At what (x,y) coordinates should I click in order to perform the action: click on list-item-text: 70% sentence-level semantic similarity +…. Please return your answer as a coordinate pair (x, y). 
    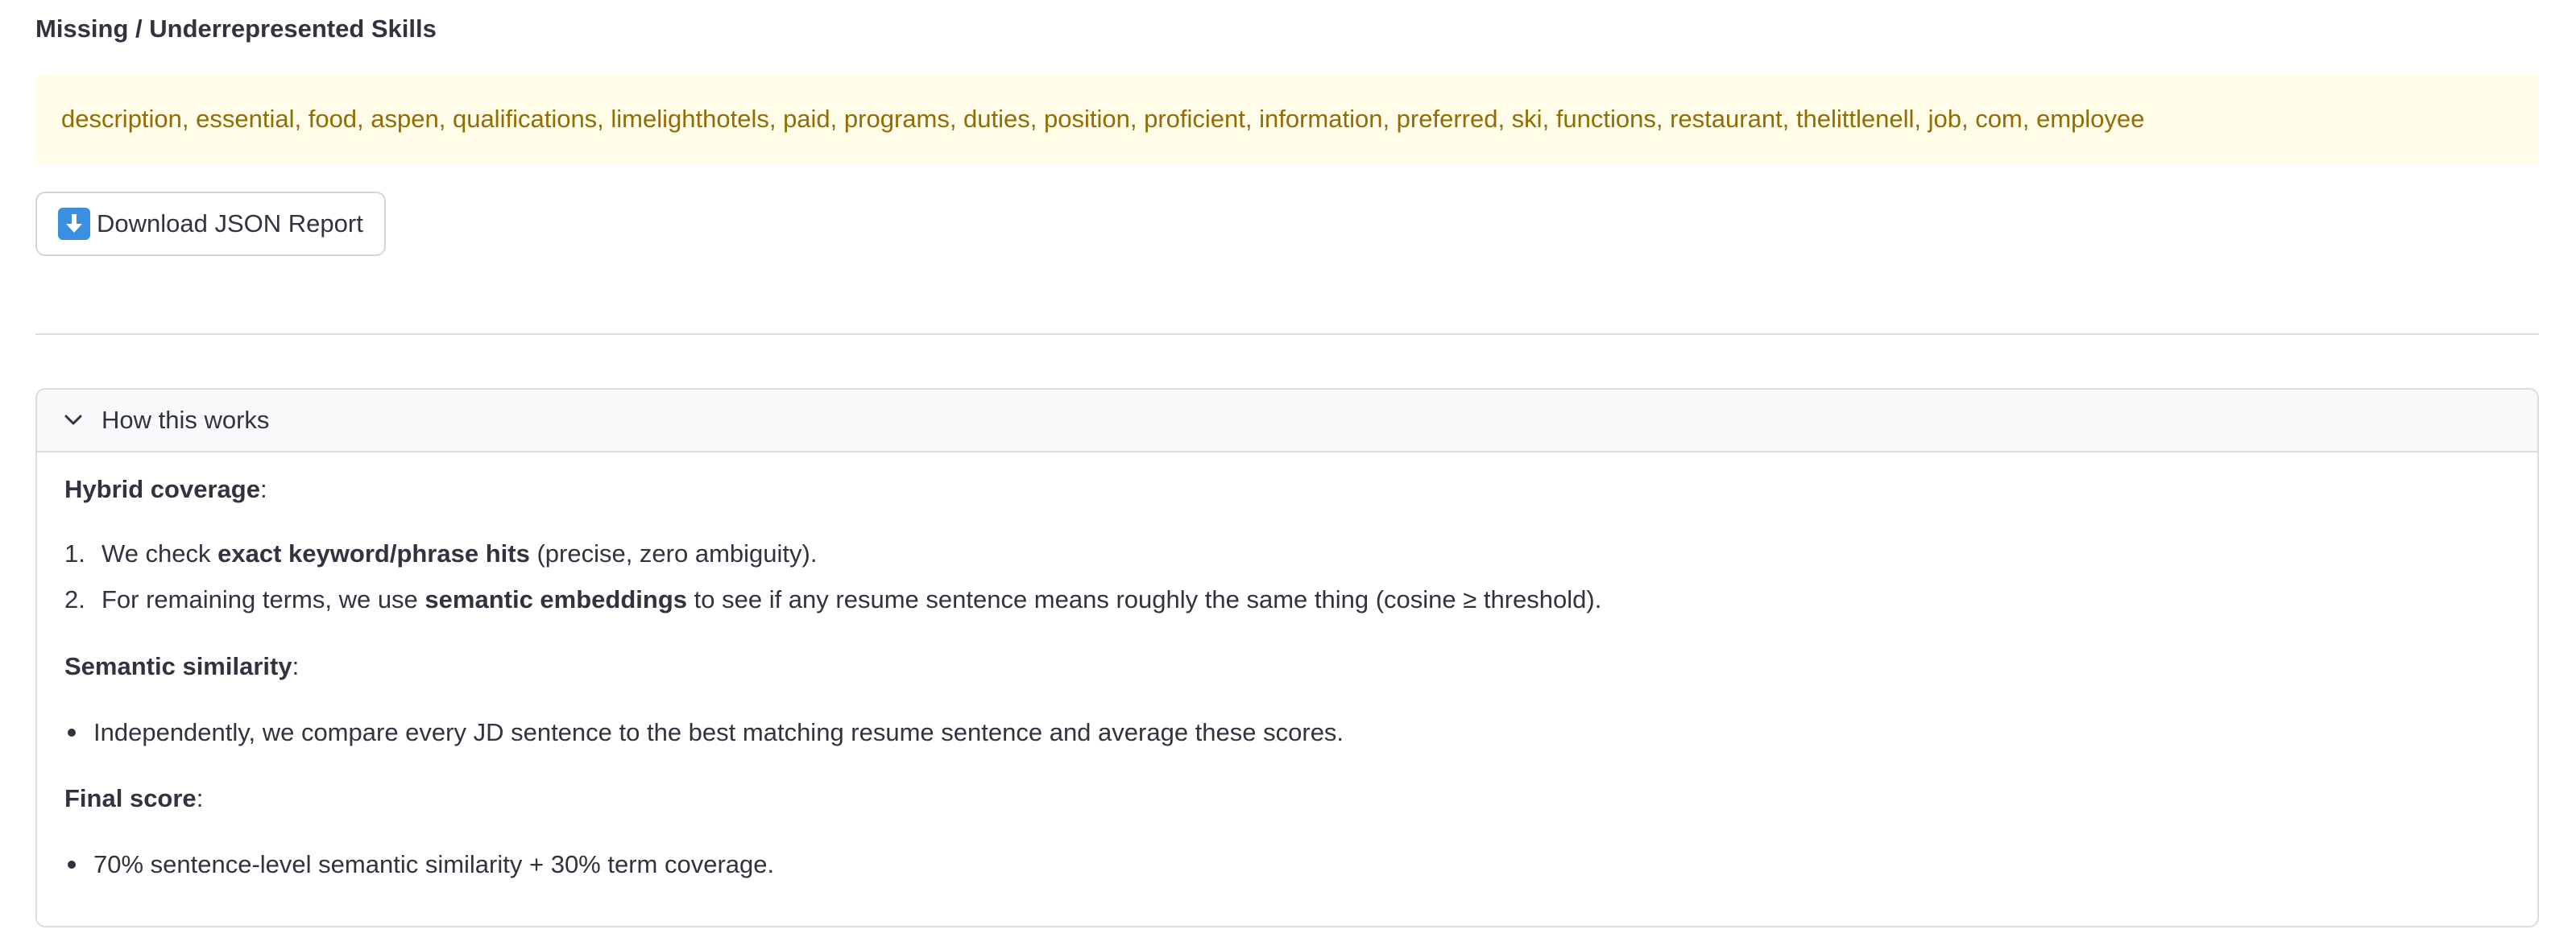
    Looking at the image, I should click on (434, 864).